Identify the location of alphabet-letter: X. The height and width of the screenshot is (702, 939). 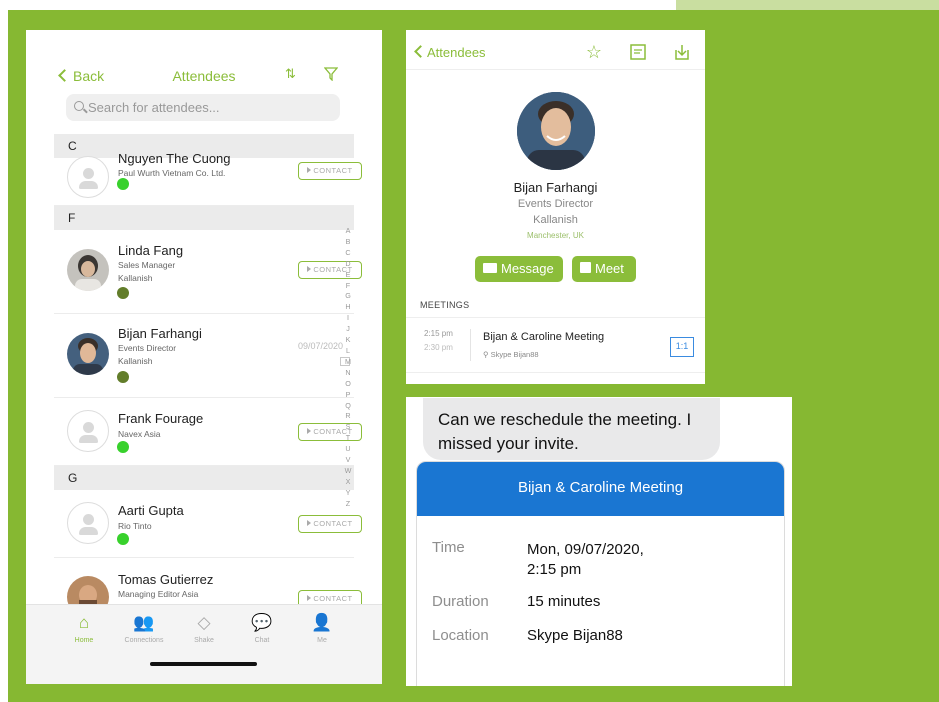
(348, 482).